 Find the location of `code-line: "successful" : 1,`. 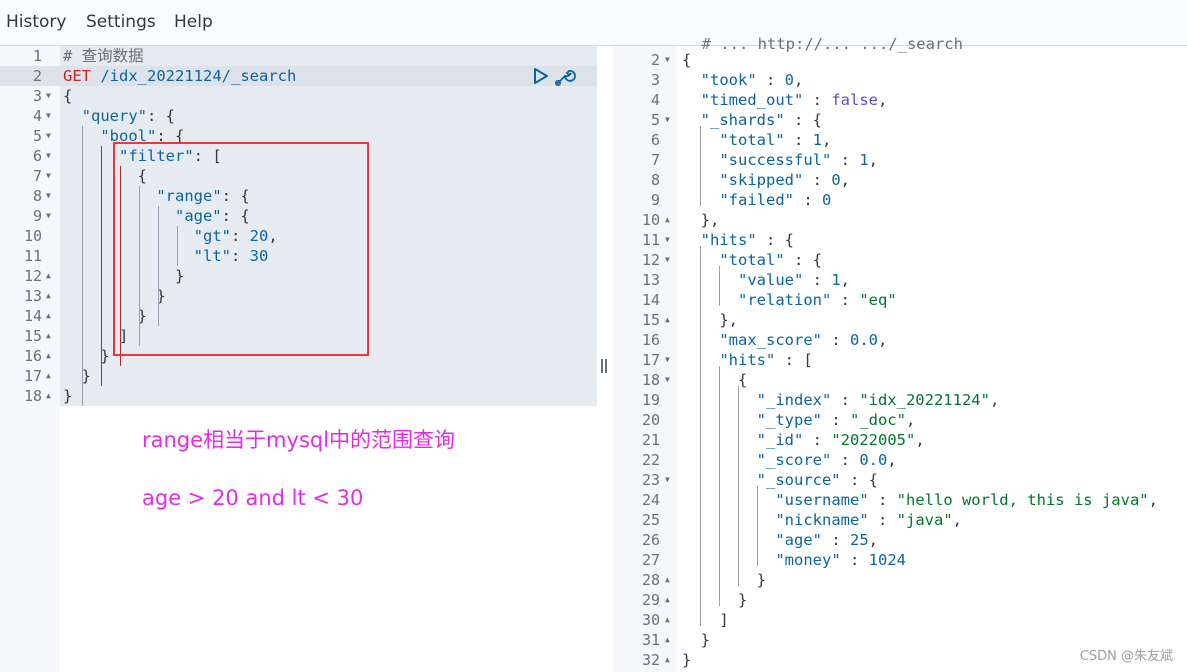

code-line: "successful" : 1, is located at coordinates (780, 160).